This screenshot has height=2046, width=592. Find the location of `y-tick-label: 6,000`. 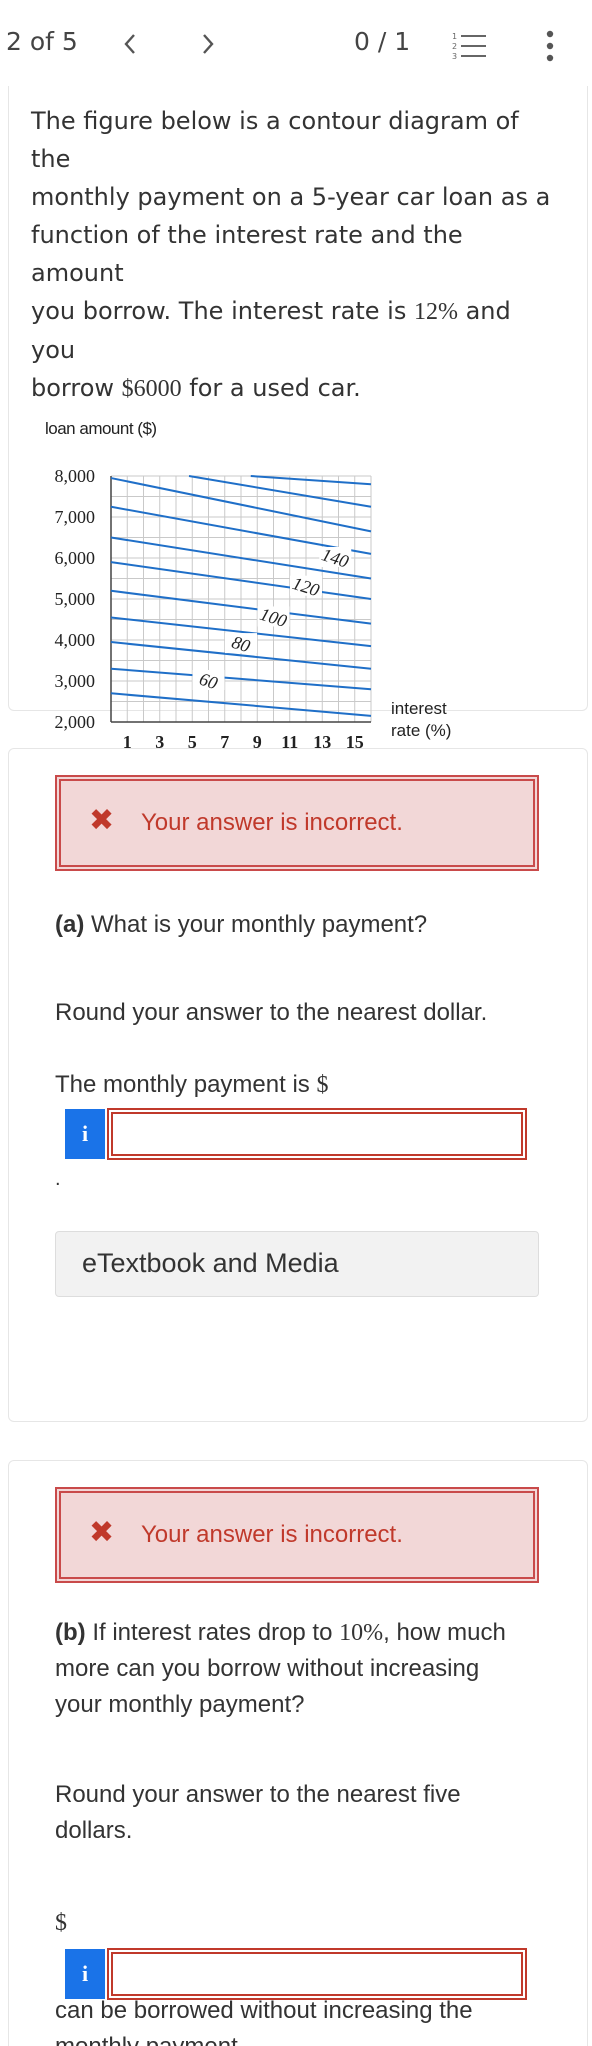

y-tick-label: 6,000 is located at coordinates (75, 558).